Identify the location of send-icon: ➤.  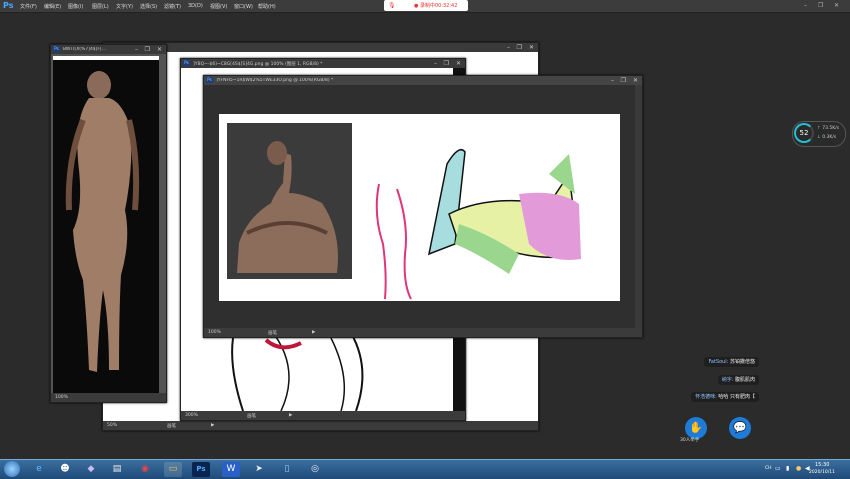
(259, 469).